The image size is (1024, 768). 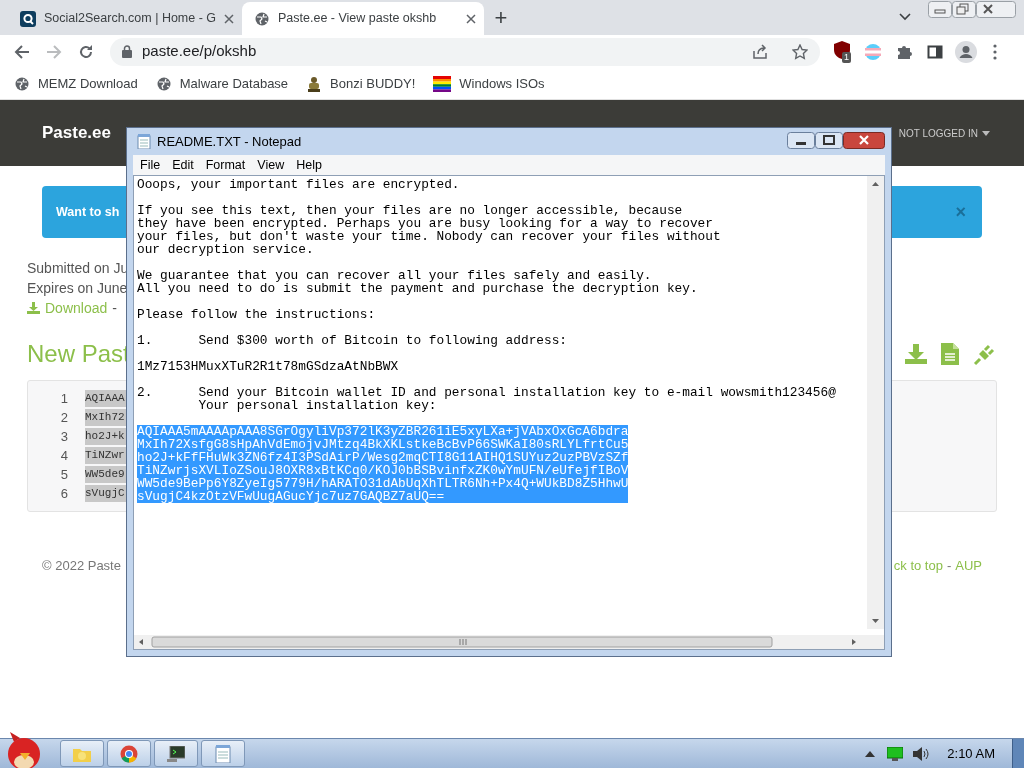 I want to click on paste-meta-text: Expires on June, so click(x=77, y=288).